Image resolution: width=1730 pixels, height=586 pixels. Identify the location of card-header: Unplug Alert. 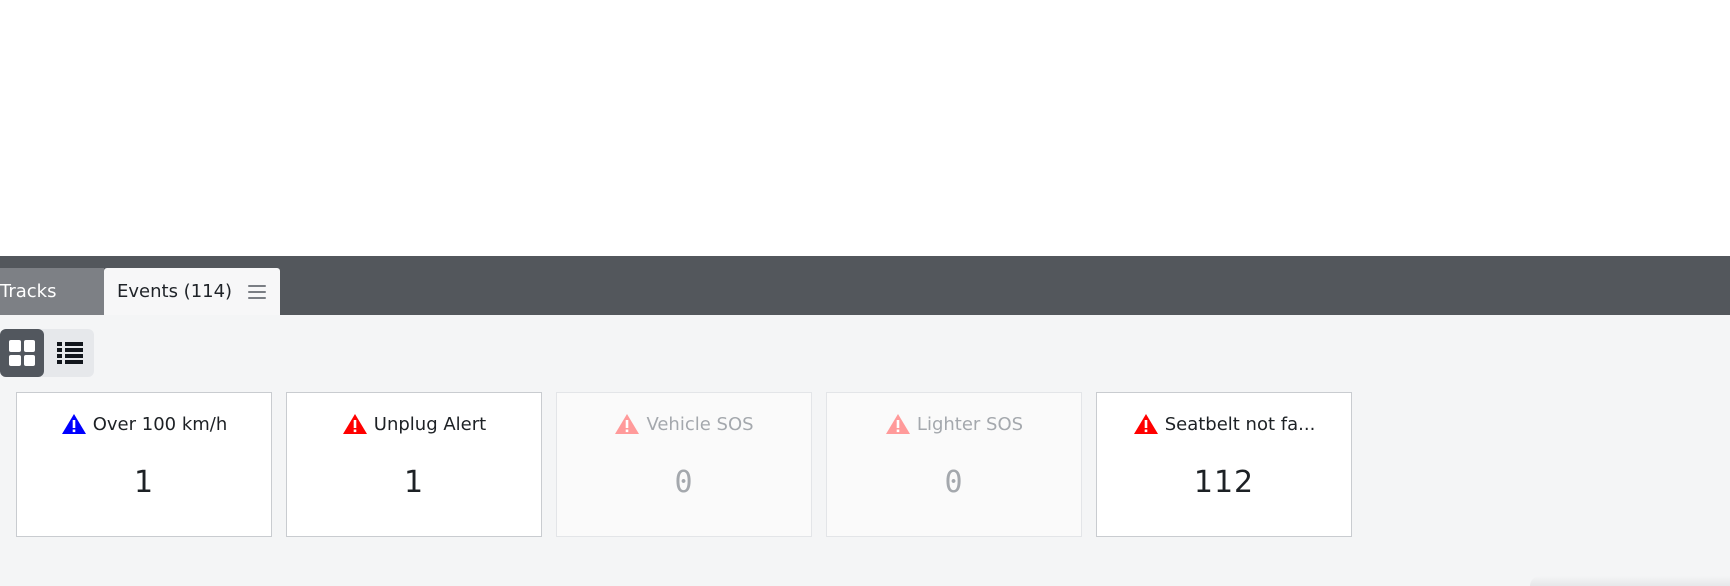
(414, 424).